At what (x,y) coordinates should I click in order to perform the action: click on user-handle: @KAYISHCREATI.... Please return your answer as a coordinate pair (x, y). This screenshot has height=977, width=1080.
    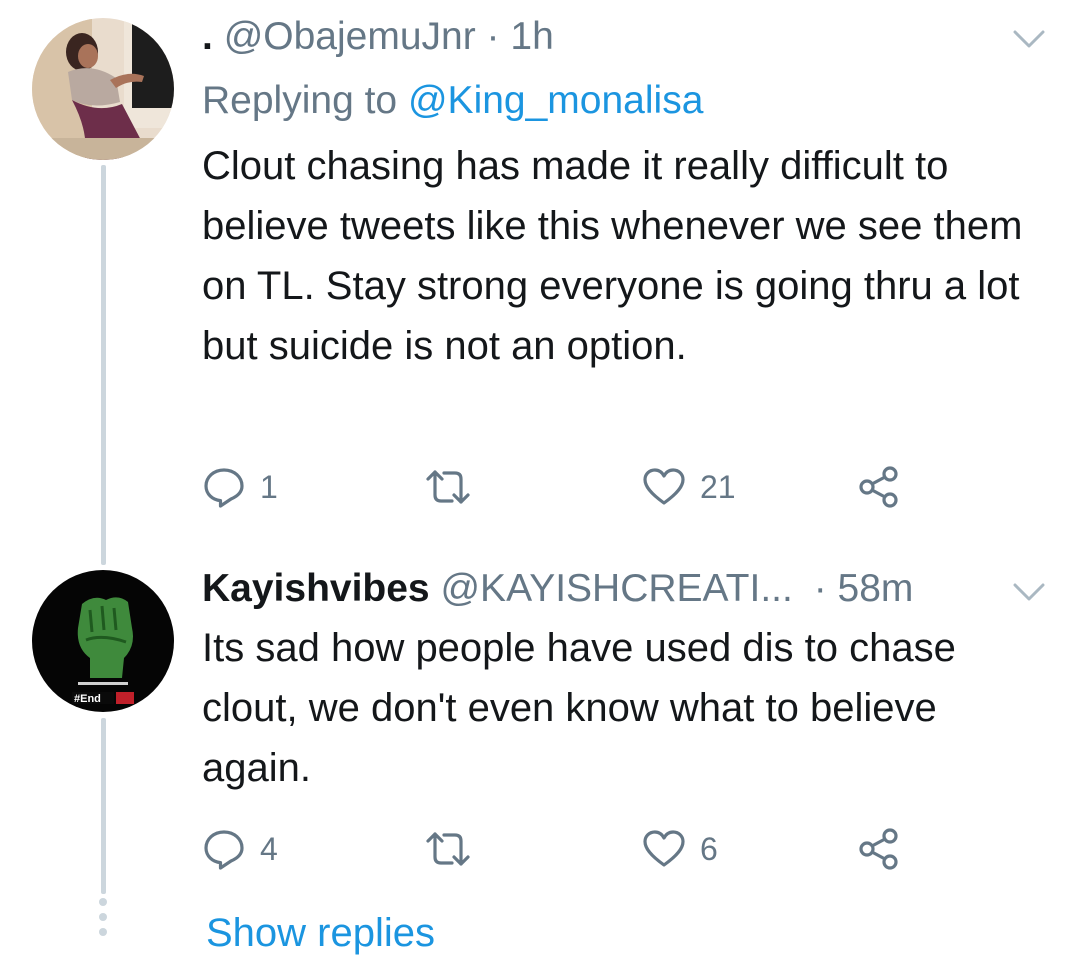
    Looking at the image, I should click on (616, 588).